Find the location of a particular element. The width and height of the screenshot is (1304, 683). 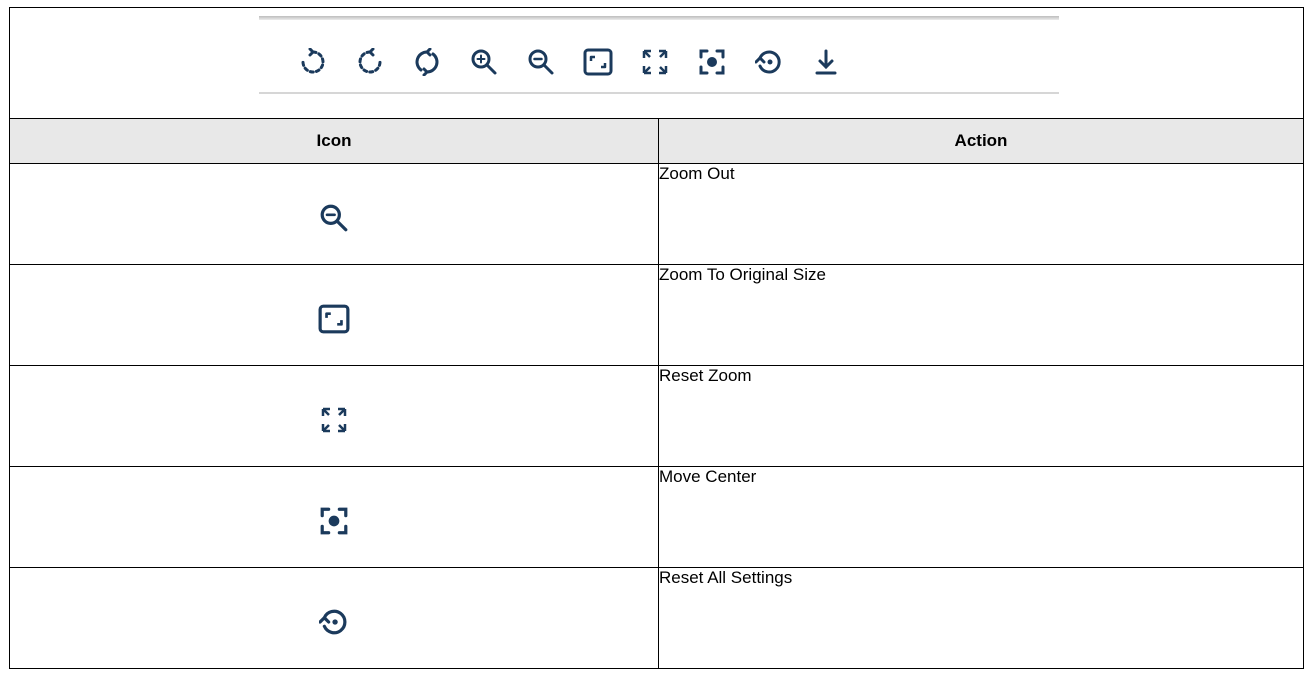

rotate-left-icon is located at coordinates (313, 62).